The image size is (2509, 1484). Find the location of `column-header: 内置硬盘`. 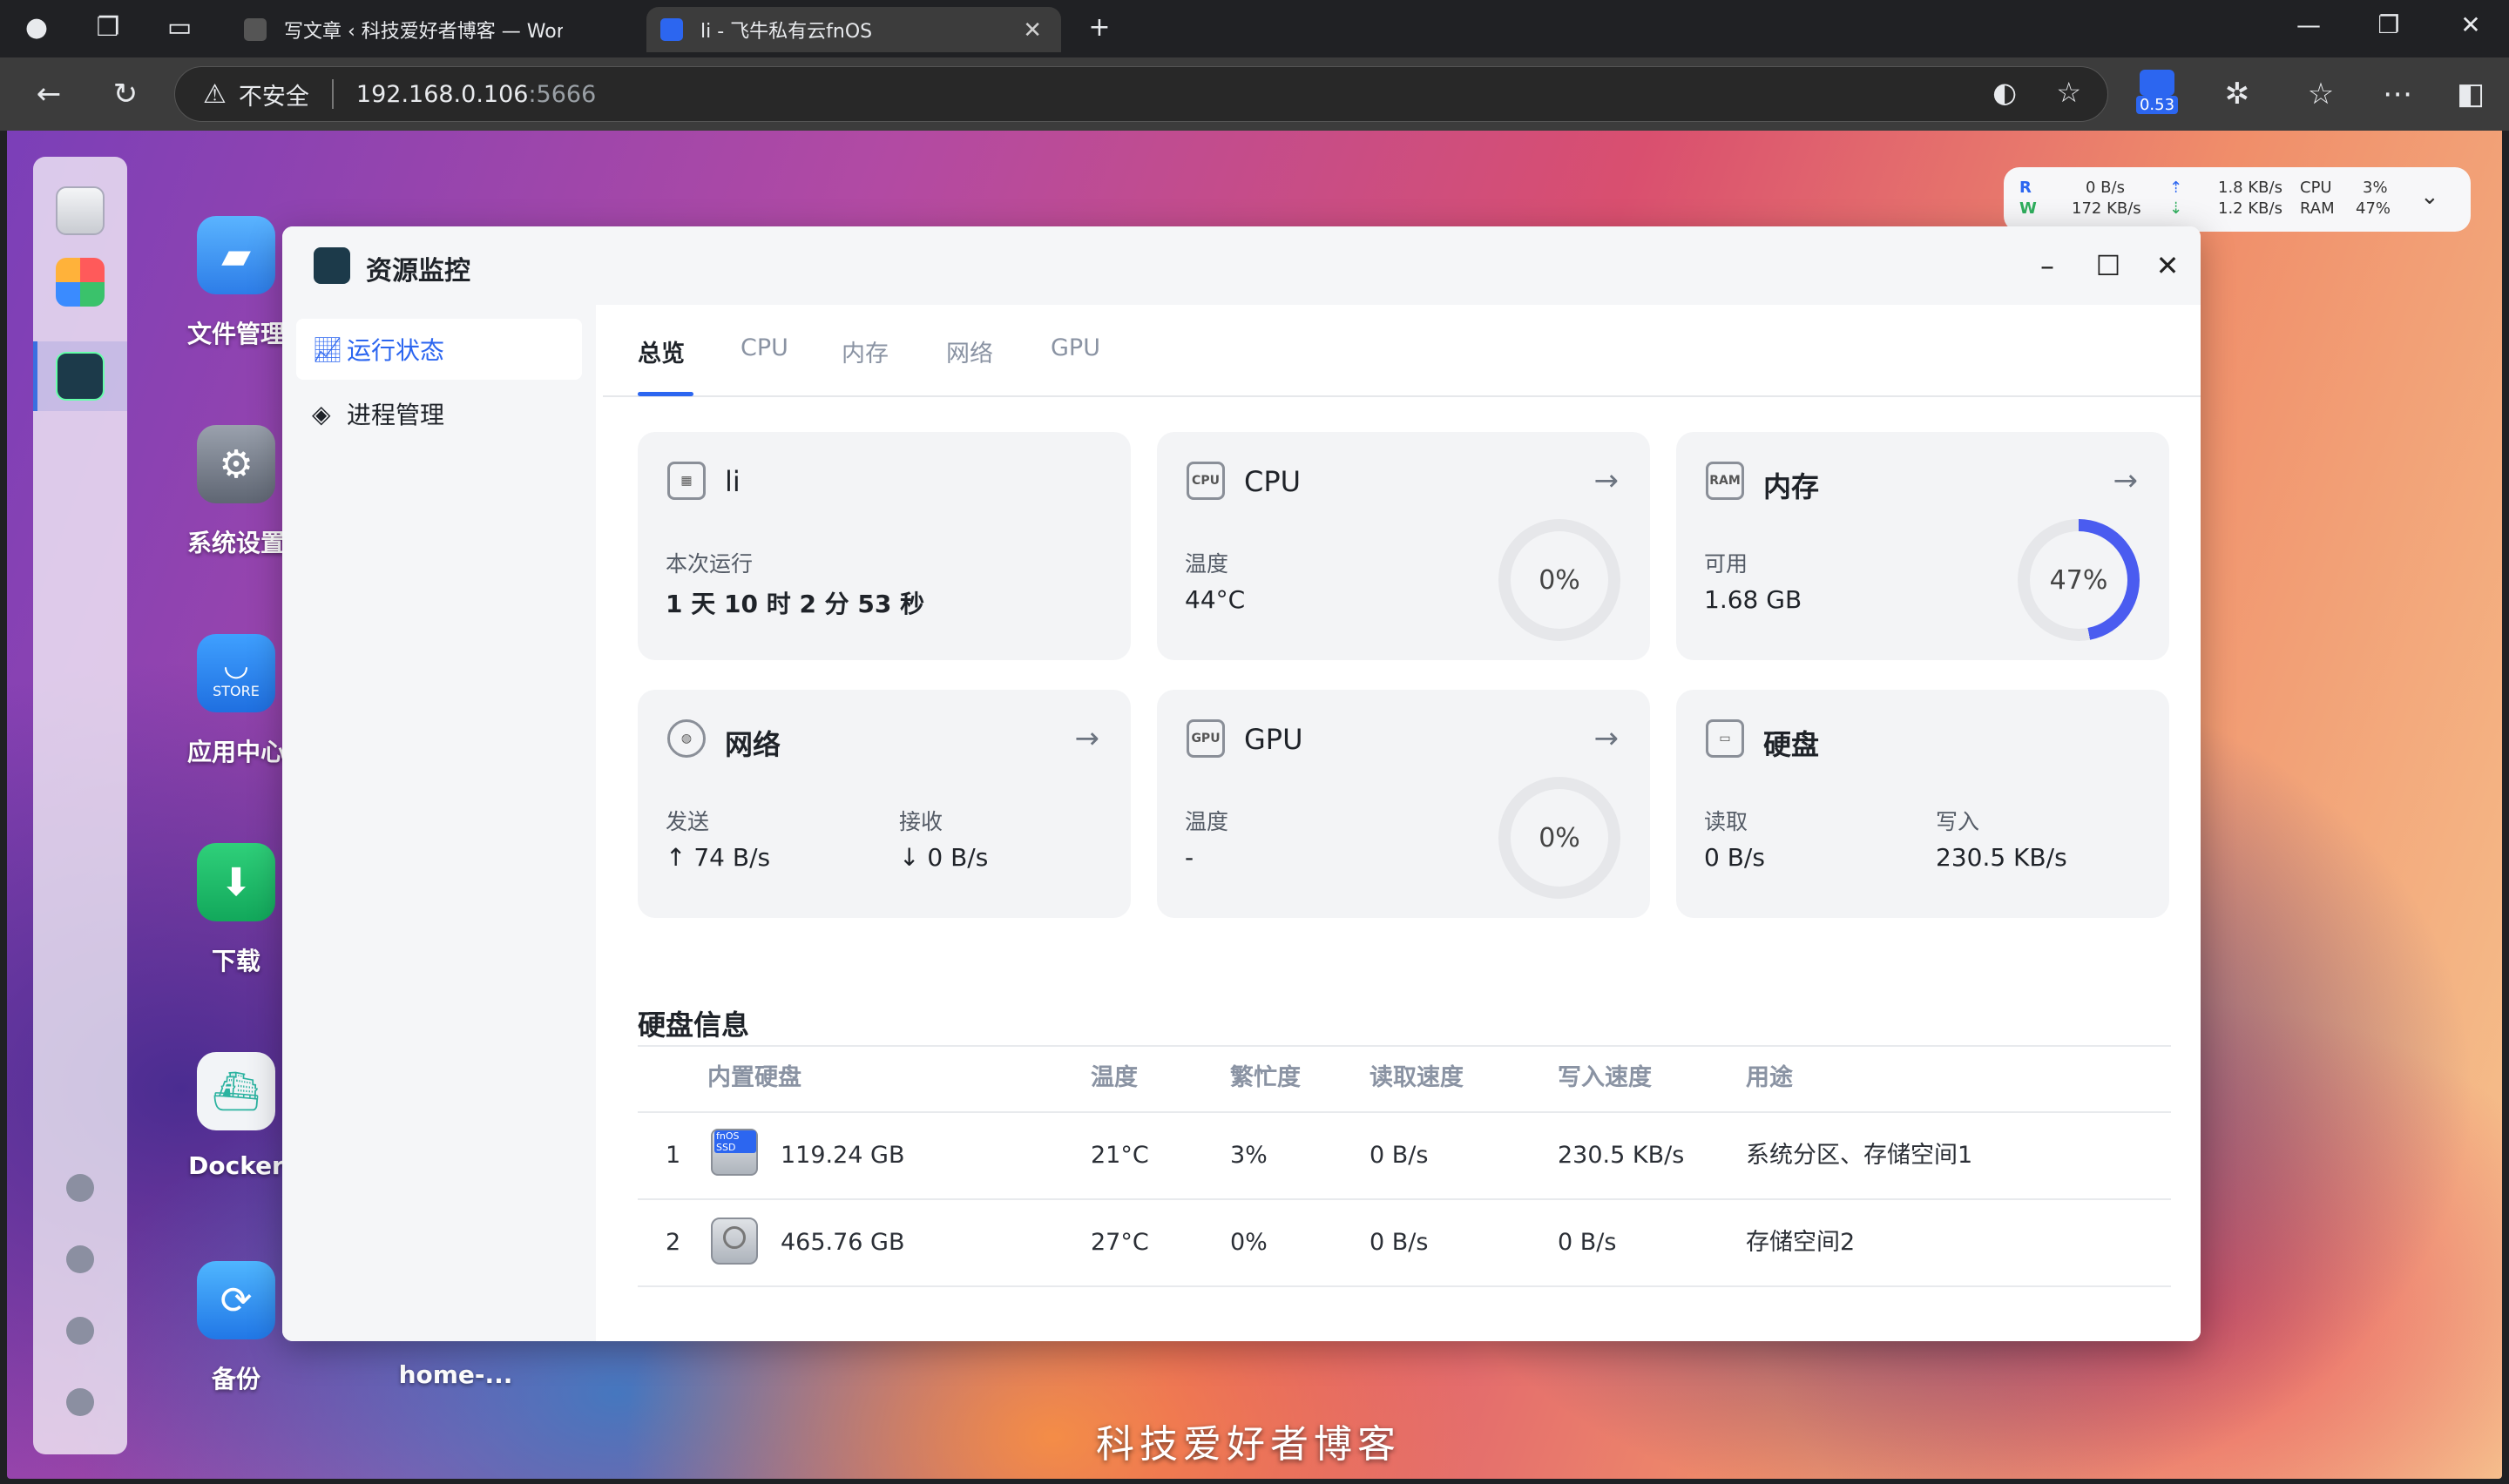

column-header: 内置硬盘 is located at coordinates (754, 1078).